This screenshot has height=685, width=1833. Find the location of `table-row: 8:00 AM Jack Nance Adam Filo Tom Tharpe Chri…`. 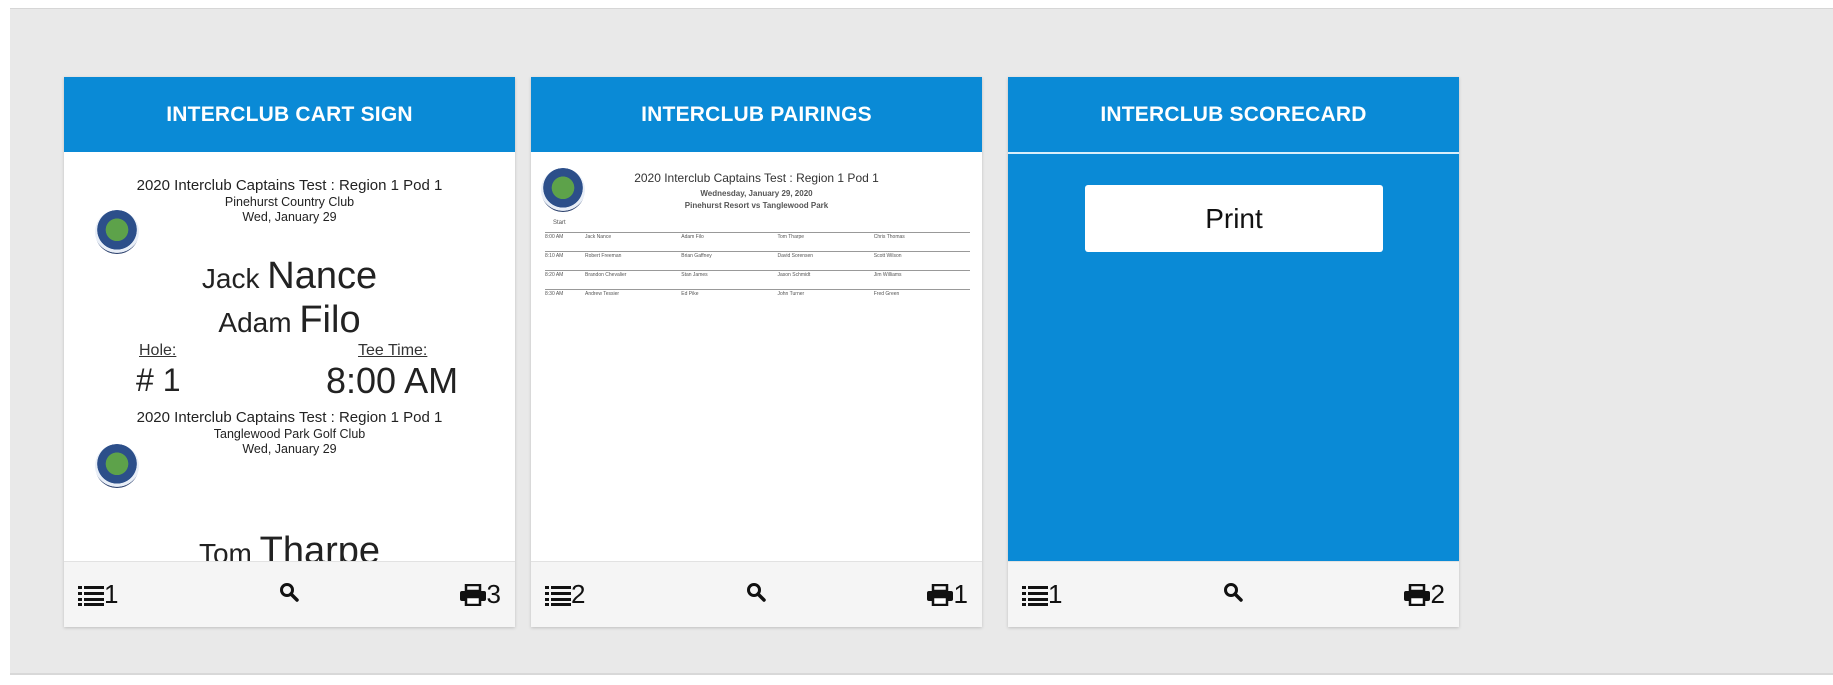

table-row: 8:00 AM Jack Nance Adam Filo Tom Tharpe Chri… is located at coordinates (757, 241).